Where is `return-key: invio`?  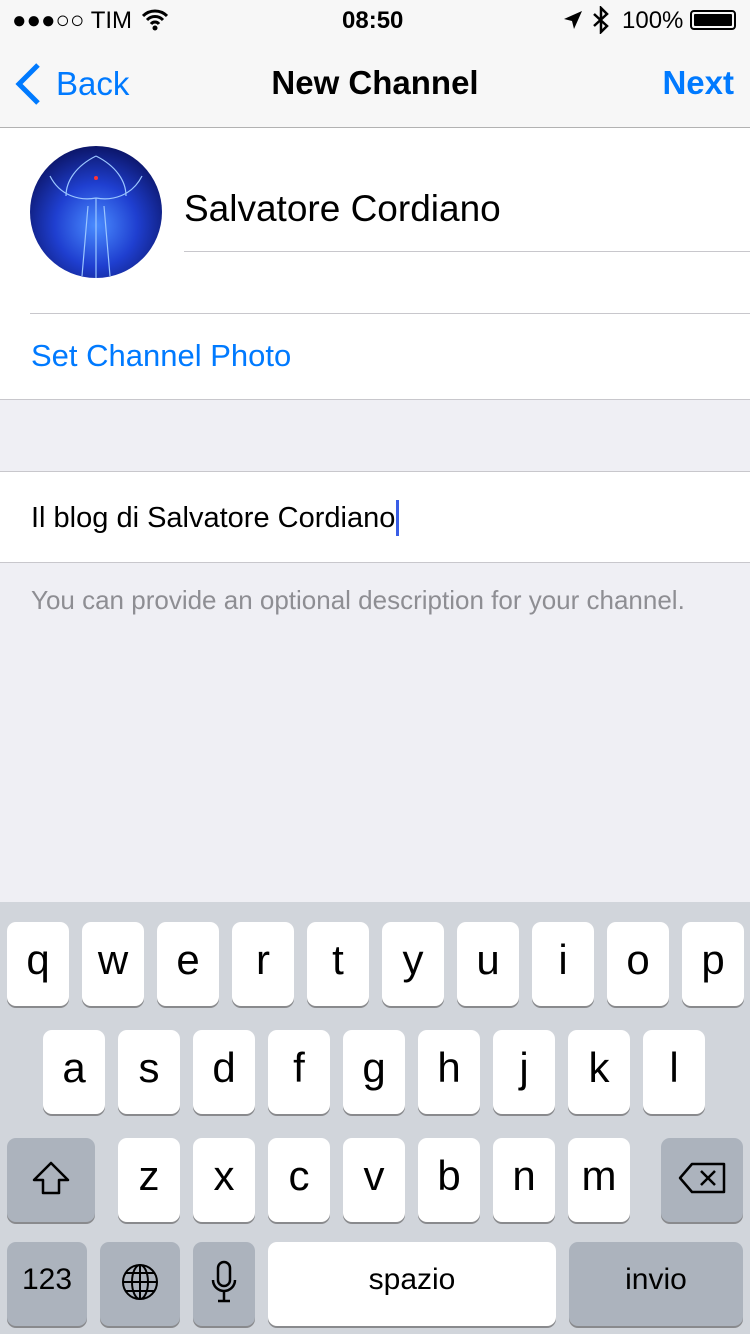 return-key: invio is located at coordinates (656, 1284).